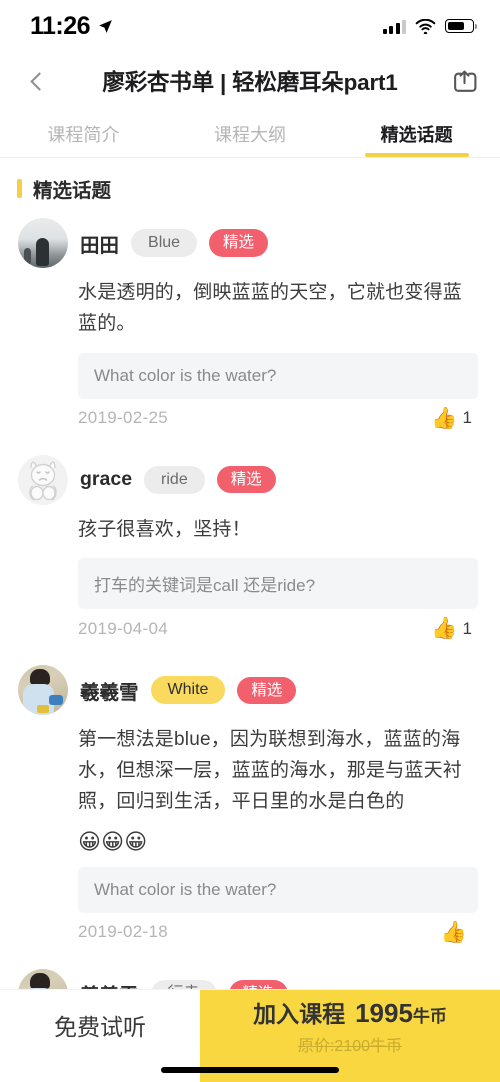 This screenshot has width=500, height=1082. Describe the element at coordinates (123, 418) in the screenshot. I see `post-date: 2019-02-25` at that location.